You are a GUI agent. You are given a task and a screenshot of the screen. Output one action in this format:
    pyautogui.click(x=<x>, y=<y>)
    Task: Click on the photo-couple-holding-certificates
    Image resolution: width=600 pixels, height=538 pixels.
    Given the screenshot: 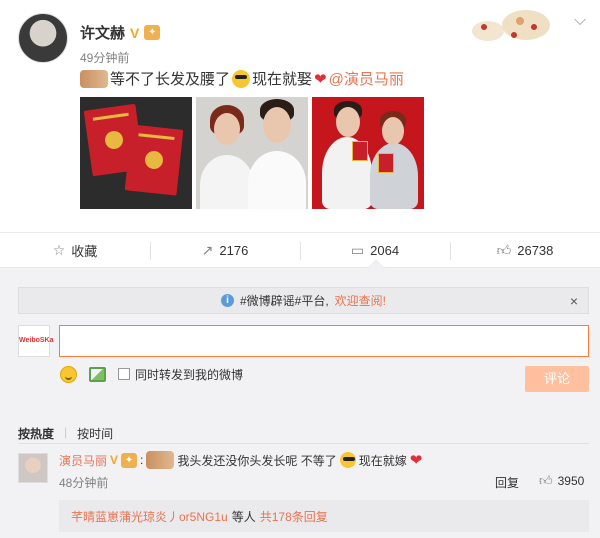 What is the action you would take?
    pyautogui.click(x=368, y=153)
    